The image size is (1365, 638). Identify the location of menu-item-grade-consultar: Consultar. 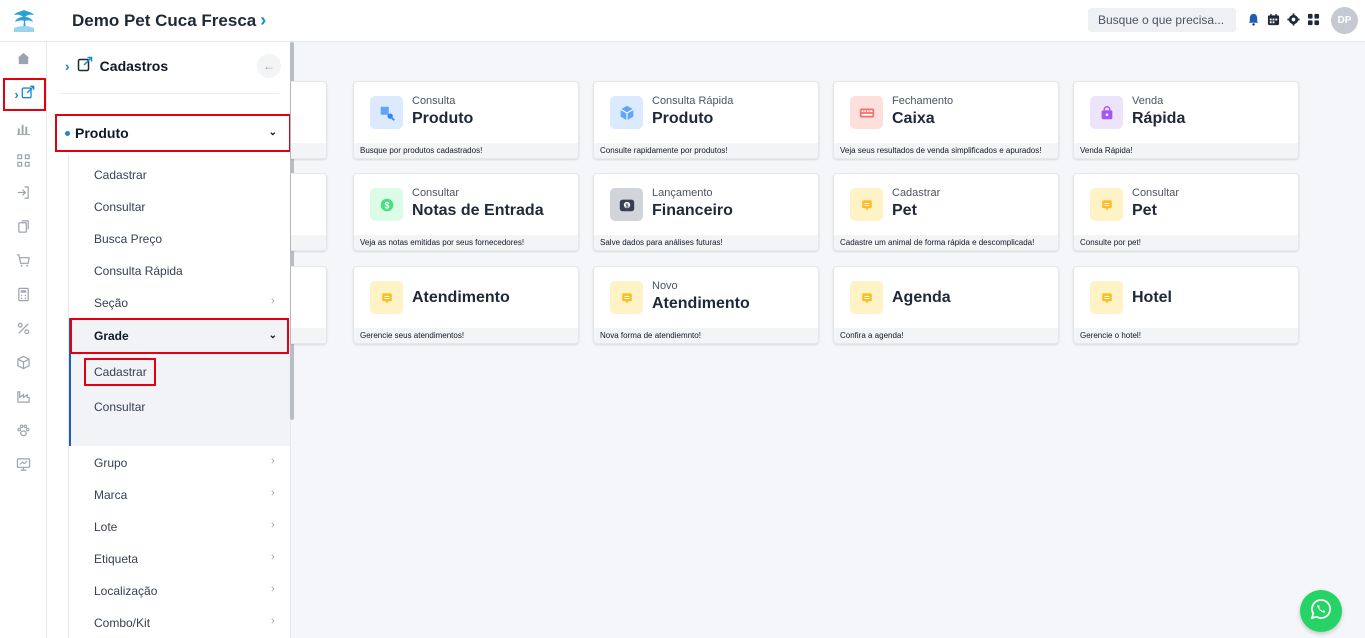
(119, 407).